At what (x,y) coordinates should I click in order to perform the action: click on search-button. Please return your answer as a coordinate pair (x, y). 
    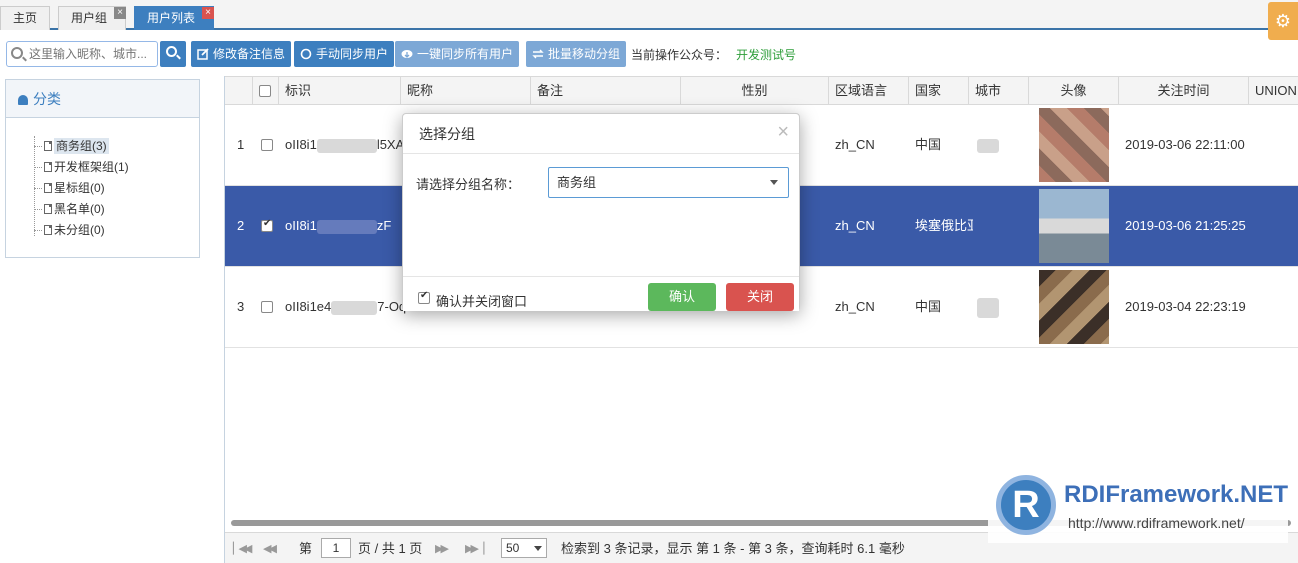
    Looking at the image, I should click on (173, 54).